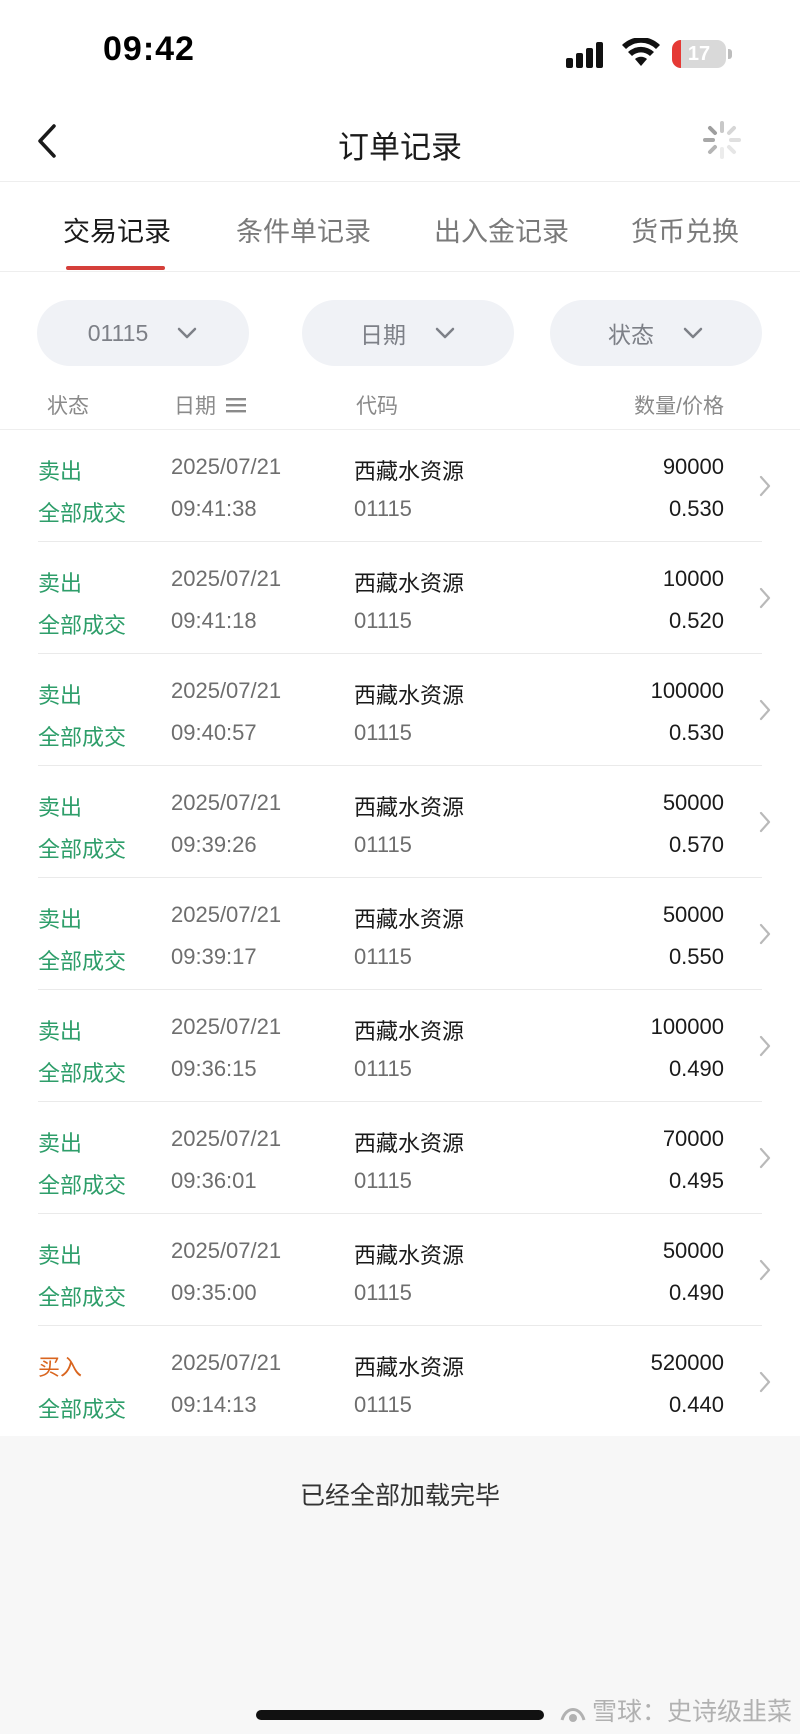 The image size is (800, 1734). What do you see at coordinates (400, 1715) in the screenshot?
I see `home-indicator` at bounding box center [400, 1715].